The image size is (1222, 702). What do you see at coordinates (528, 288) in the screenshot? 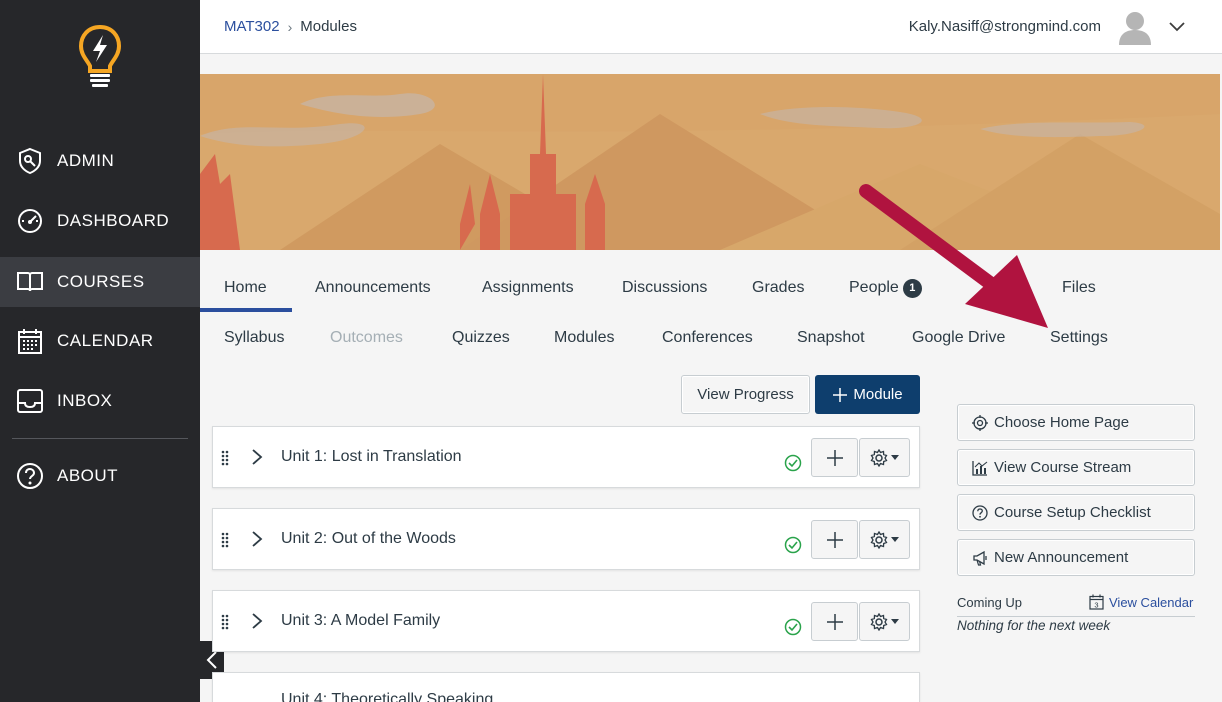
I see `tab-assignments: Assignments` at bounding box center [528, 288].